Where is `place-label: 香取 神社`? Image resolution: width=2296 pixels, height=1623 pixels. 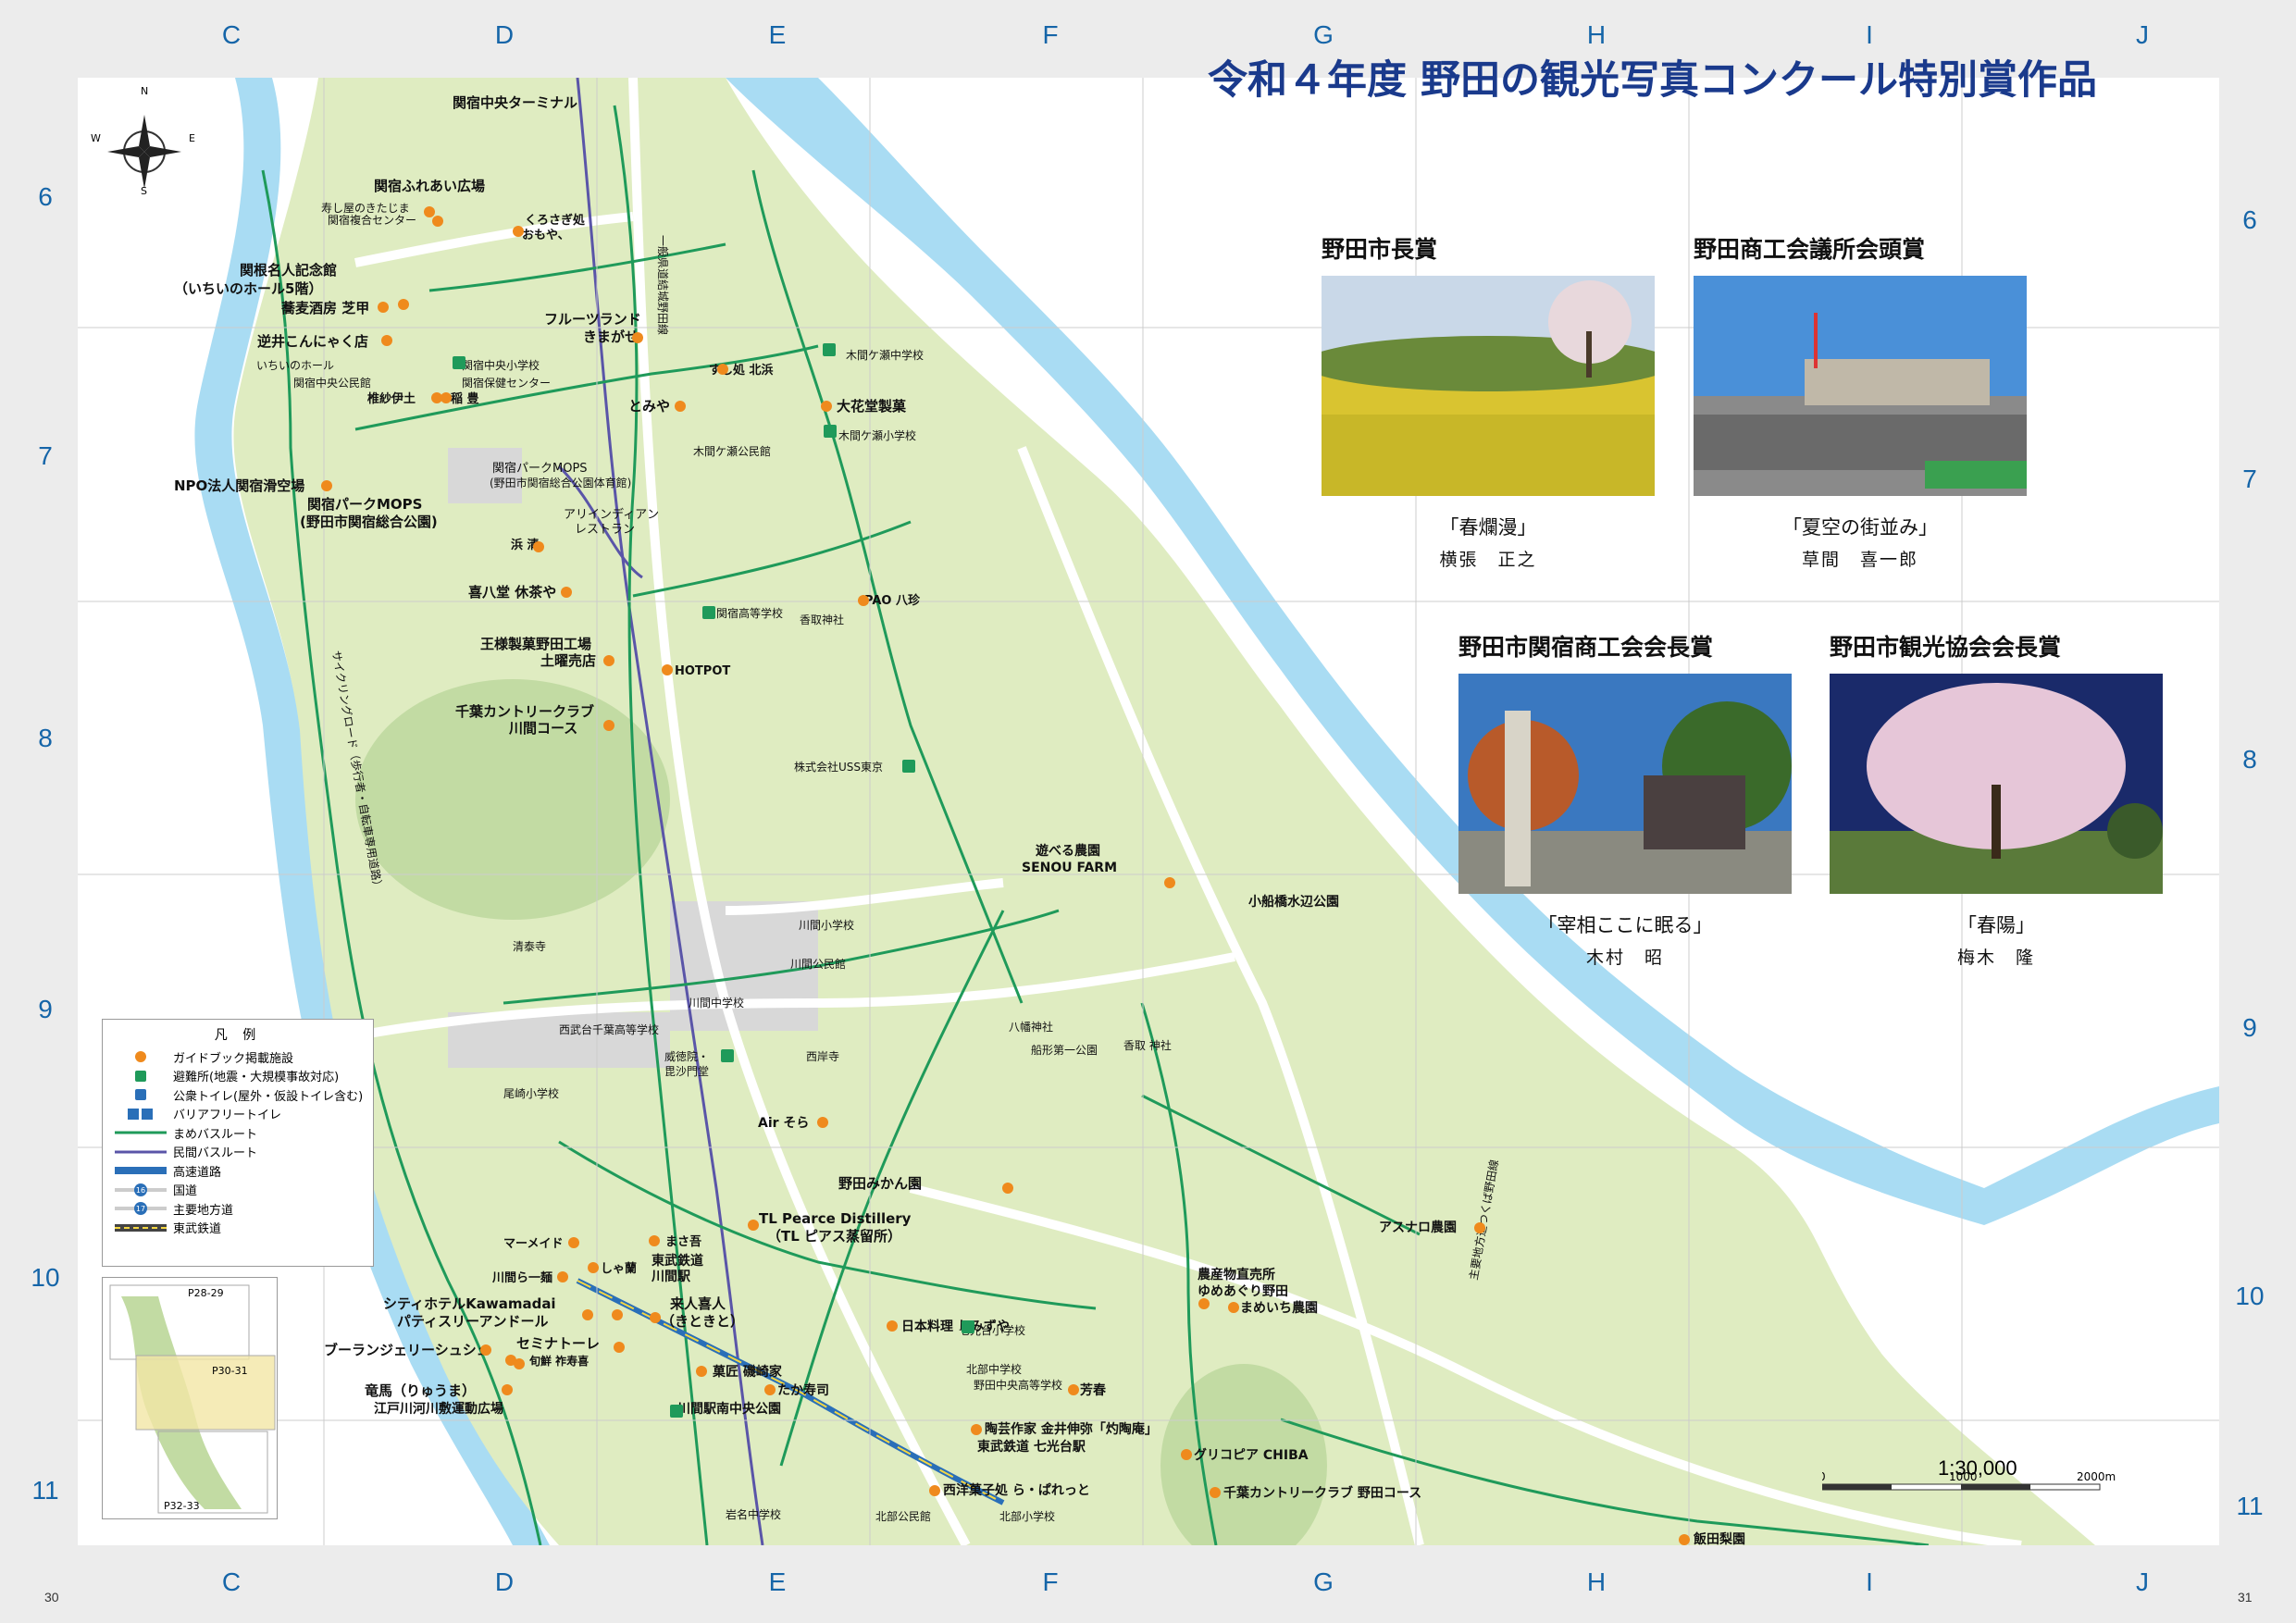
place-label: 香取 神社 is located at coordinates (1148, 1045).